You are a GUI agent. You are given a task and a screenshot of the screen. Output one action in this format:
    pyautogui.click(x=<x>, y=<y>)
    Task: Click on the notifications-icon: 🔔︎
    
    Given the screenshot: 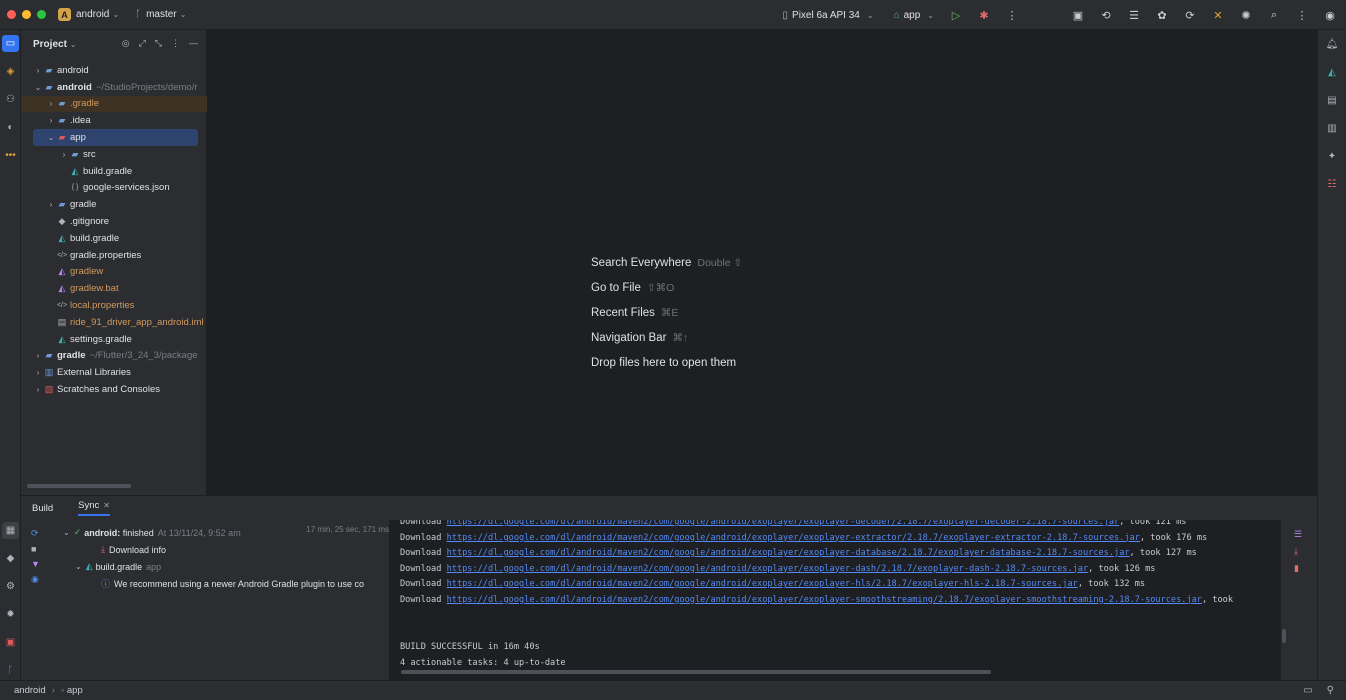 What is the action you would take?
    pyautogui.click(x=1332, y=44)
    